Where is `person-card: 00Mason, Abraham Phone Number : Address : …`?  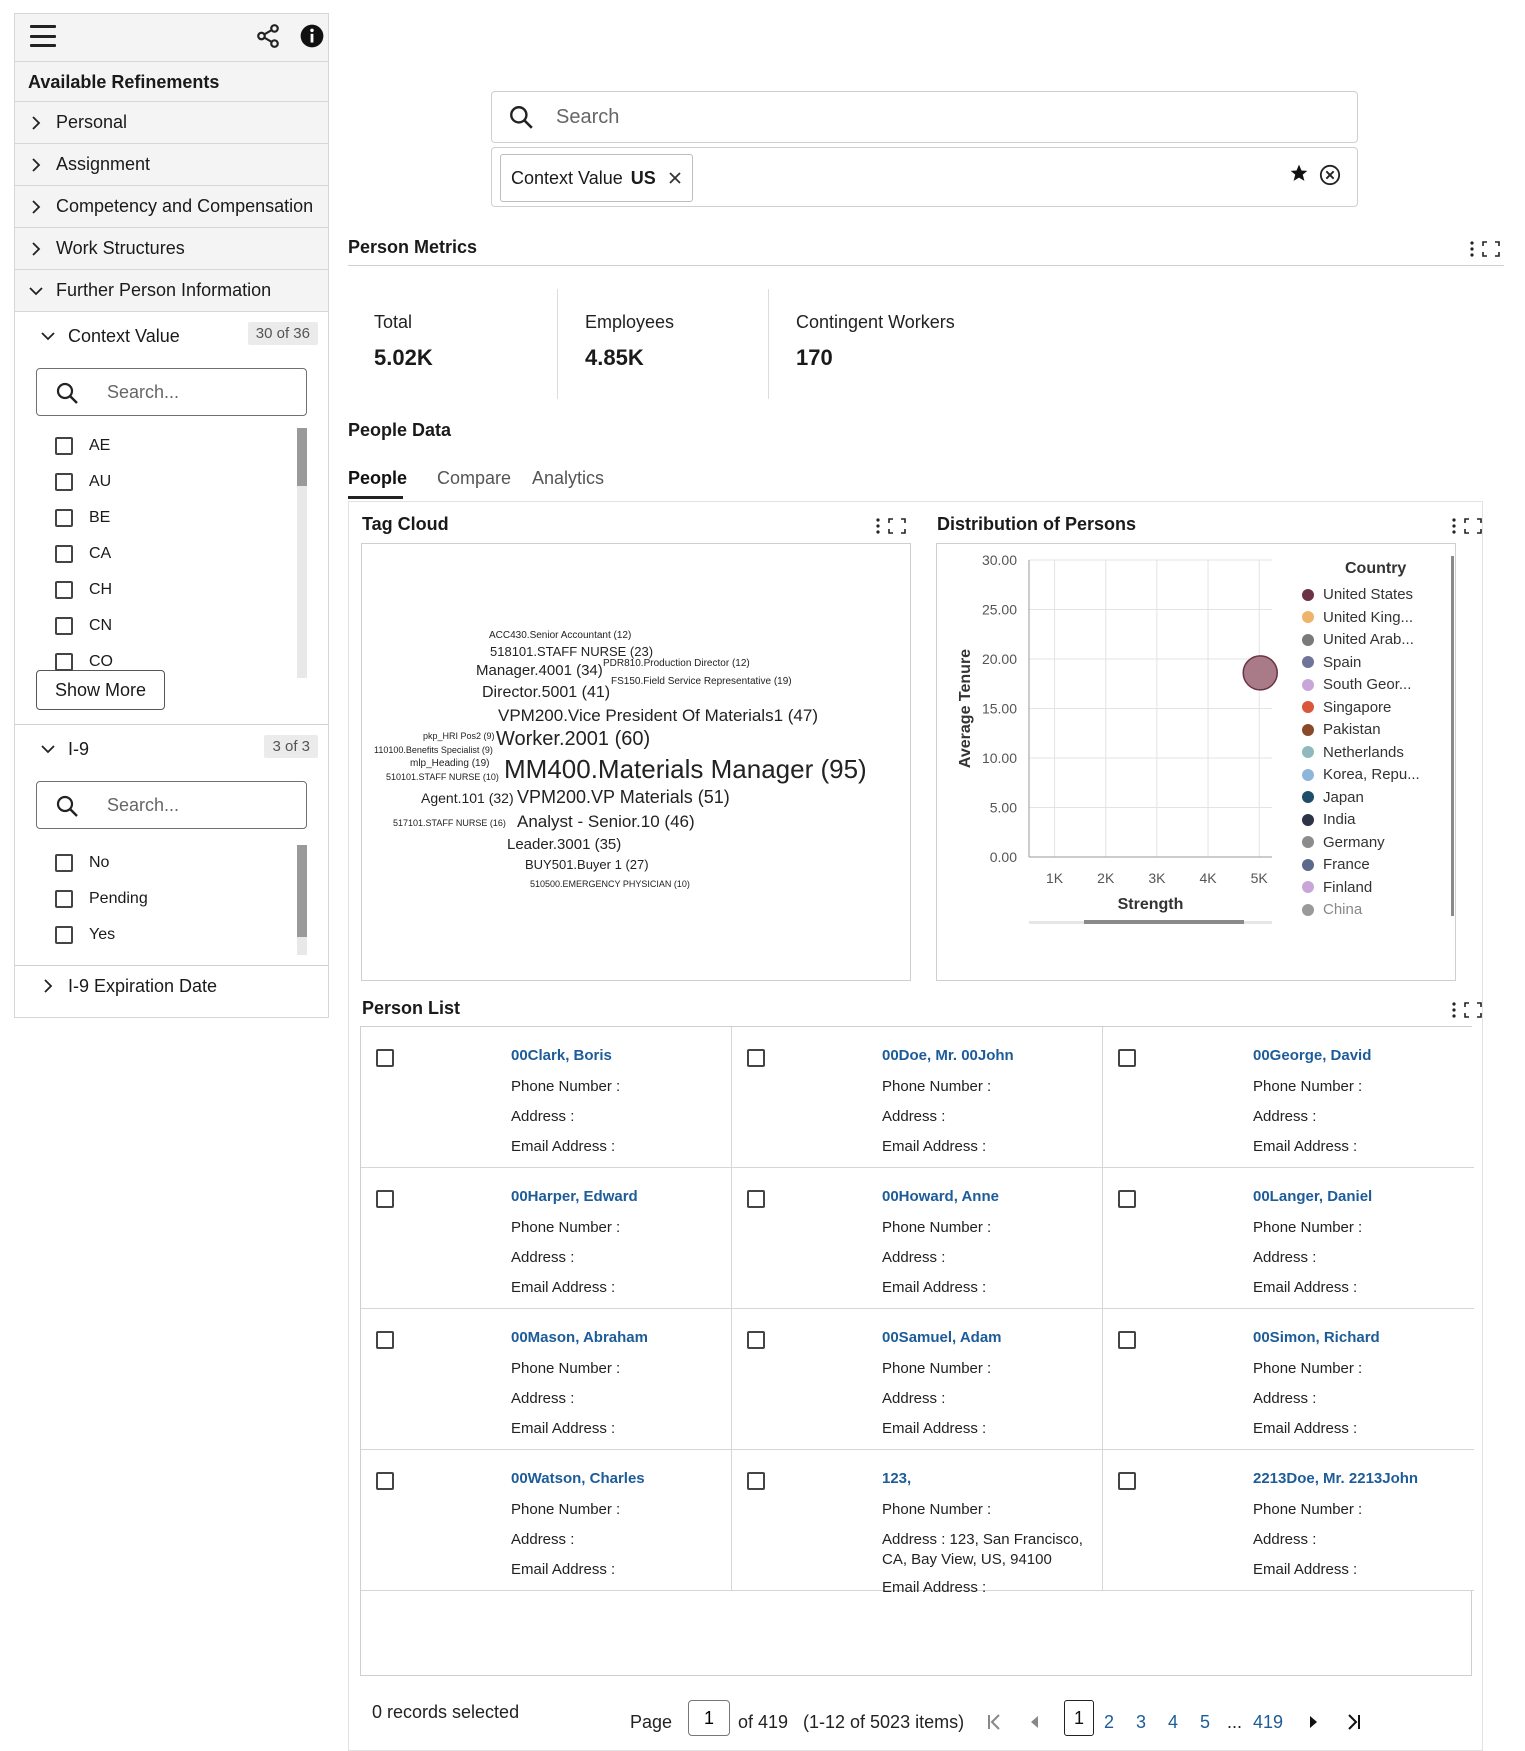
person-card: 00Mason, Abraham Phone Number : Address : … is located at coordinates (546, 1379).